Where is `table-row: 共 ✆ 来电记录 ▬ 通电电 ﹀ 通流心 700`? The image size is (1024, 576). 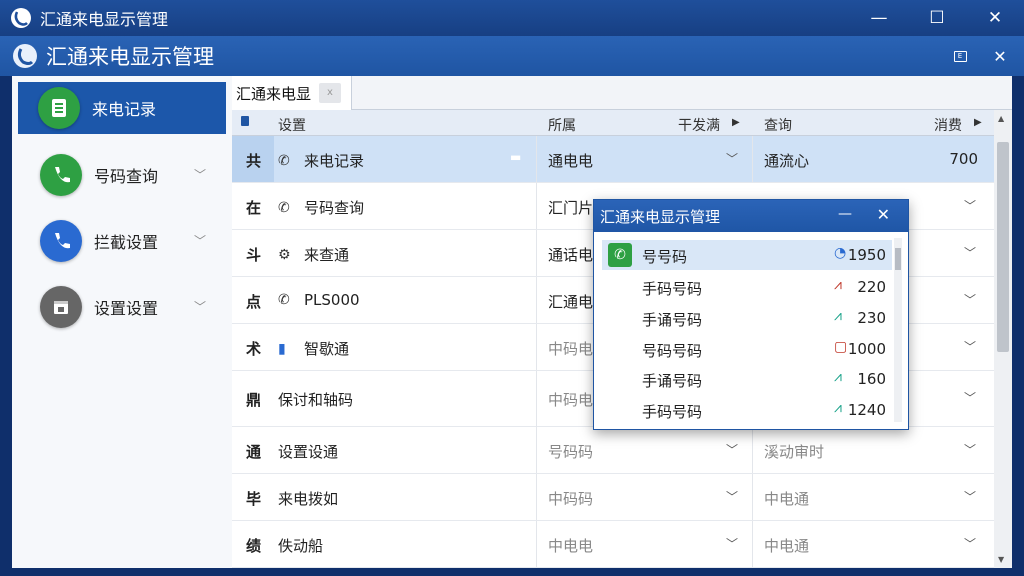
table-row: 共 ✆ 来电记录 ▬ 通电电 ﹀ 通流心 700 is located at coordinates (613, 159).